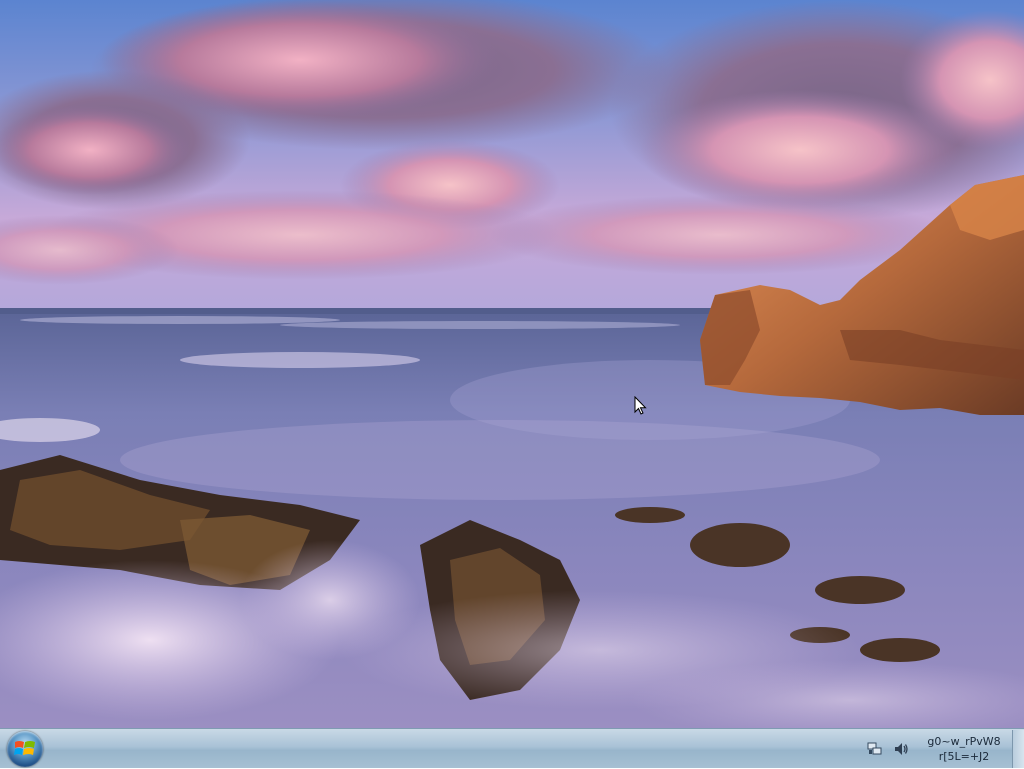  Describe the element at coordinates (901, 749) in the screenshot. I see `volume-icon` at that location.